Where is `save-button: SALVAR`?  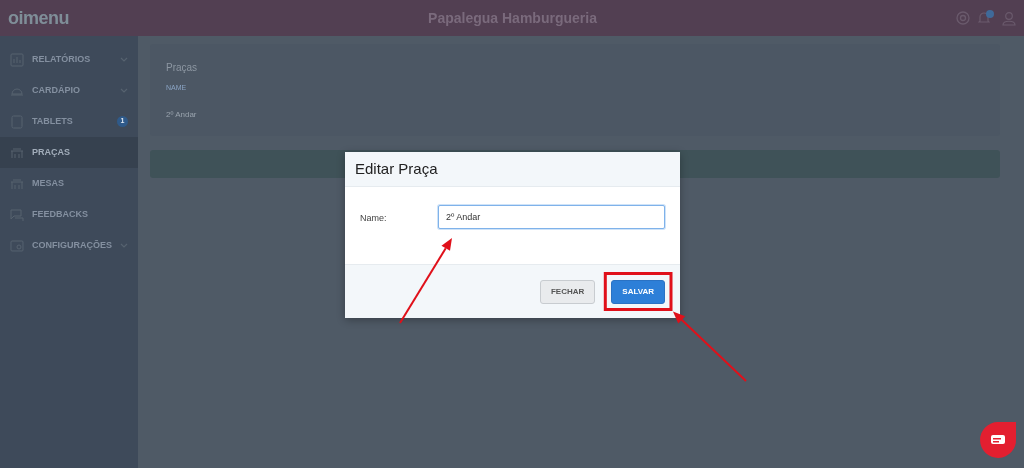 save-button: SALVAR is located at coordinates (638, 291).